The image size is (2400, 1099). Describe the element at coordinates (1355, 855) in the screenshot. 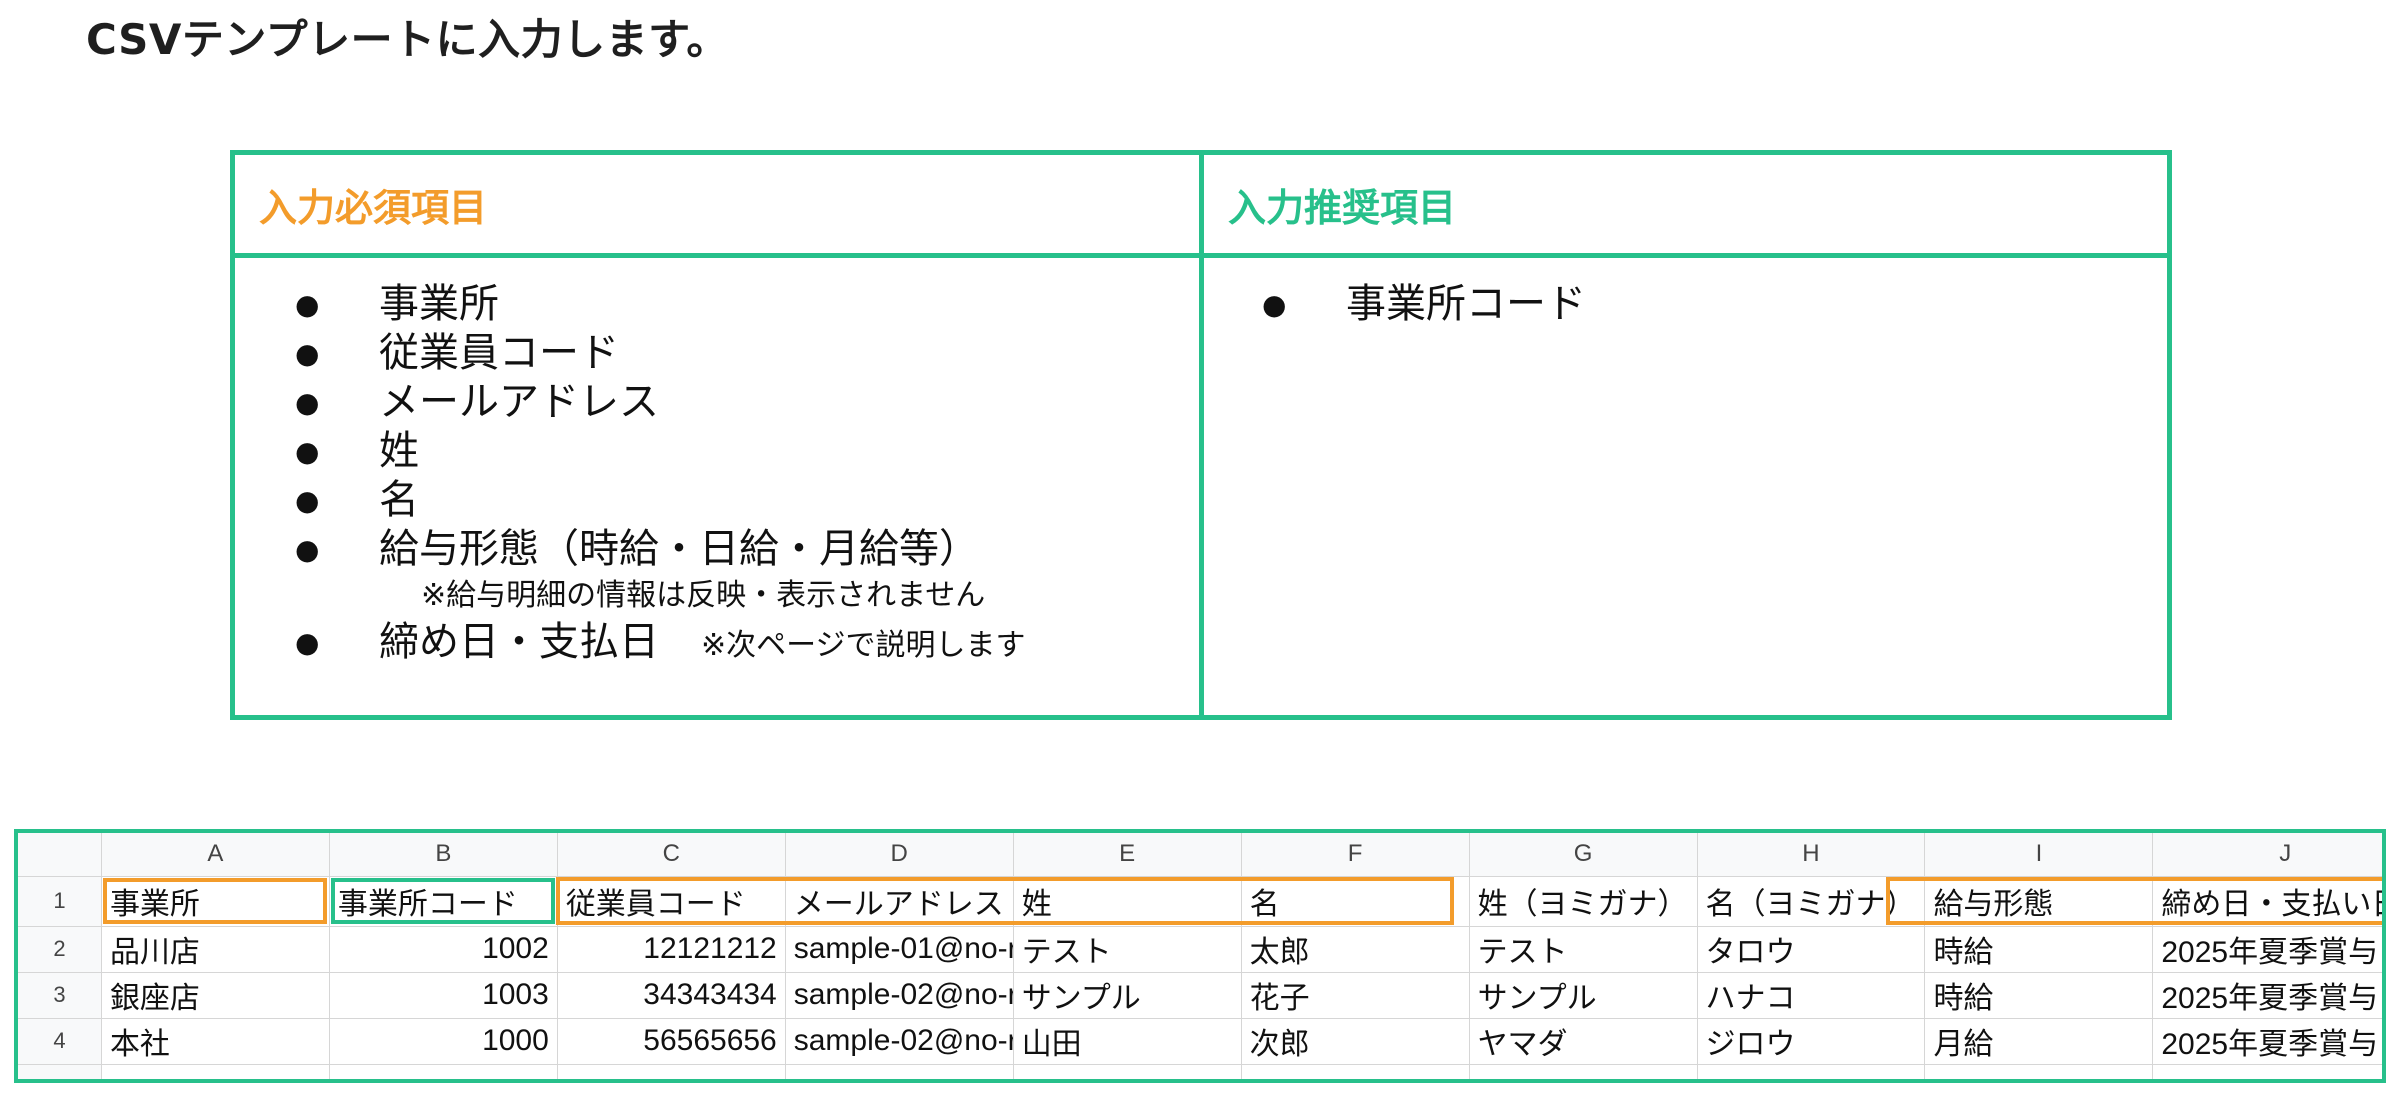

I see `column-header-f: F` at that location.